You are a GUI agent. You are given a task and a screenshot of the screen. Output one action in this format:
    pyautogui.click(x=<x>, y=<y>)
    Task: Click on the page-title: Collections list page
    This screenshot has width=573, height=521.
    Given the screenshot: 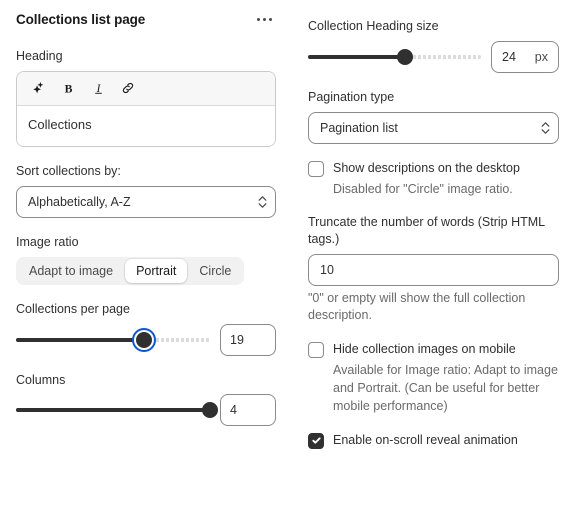 What is the action you would take?
    pyautogui.click(x=81, y=19)
    